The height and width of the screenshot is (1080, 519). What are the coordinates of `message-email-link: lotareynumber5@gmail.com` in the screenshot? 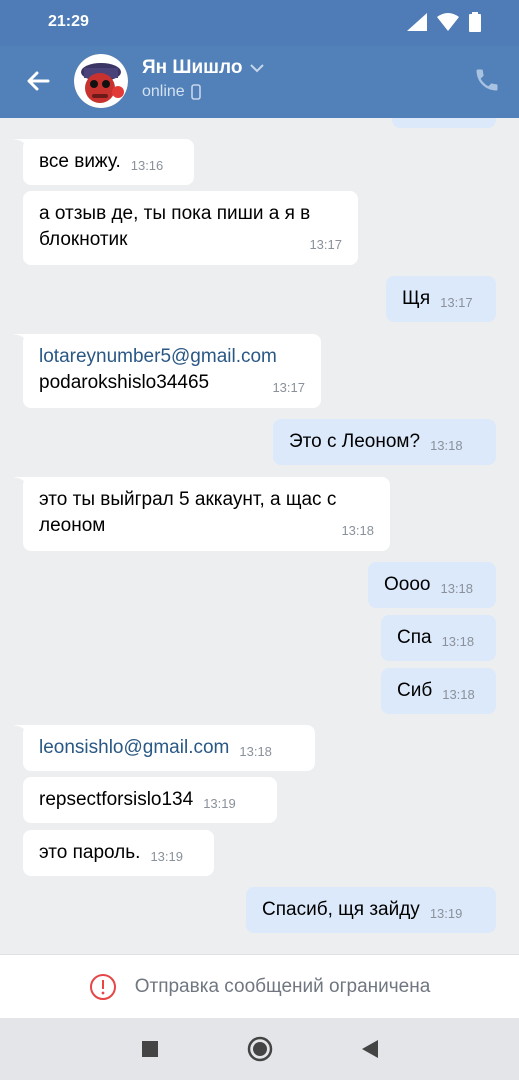 It's located at (172, 357).